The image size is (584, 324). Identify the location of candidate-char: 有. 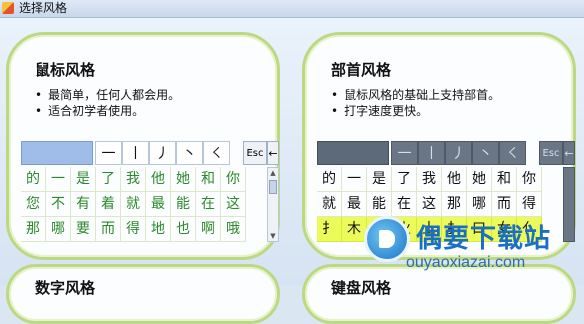
(83, 204).